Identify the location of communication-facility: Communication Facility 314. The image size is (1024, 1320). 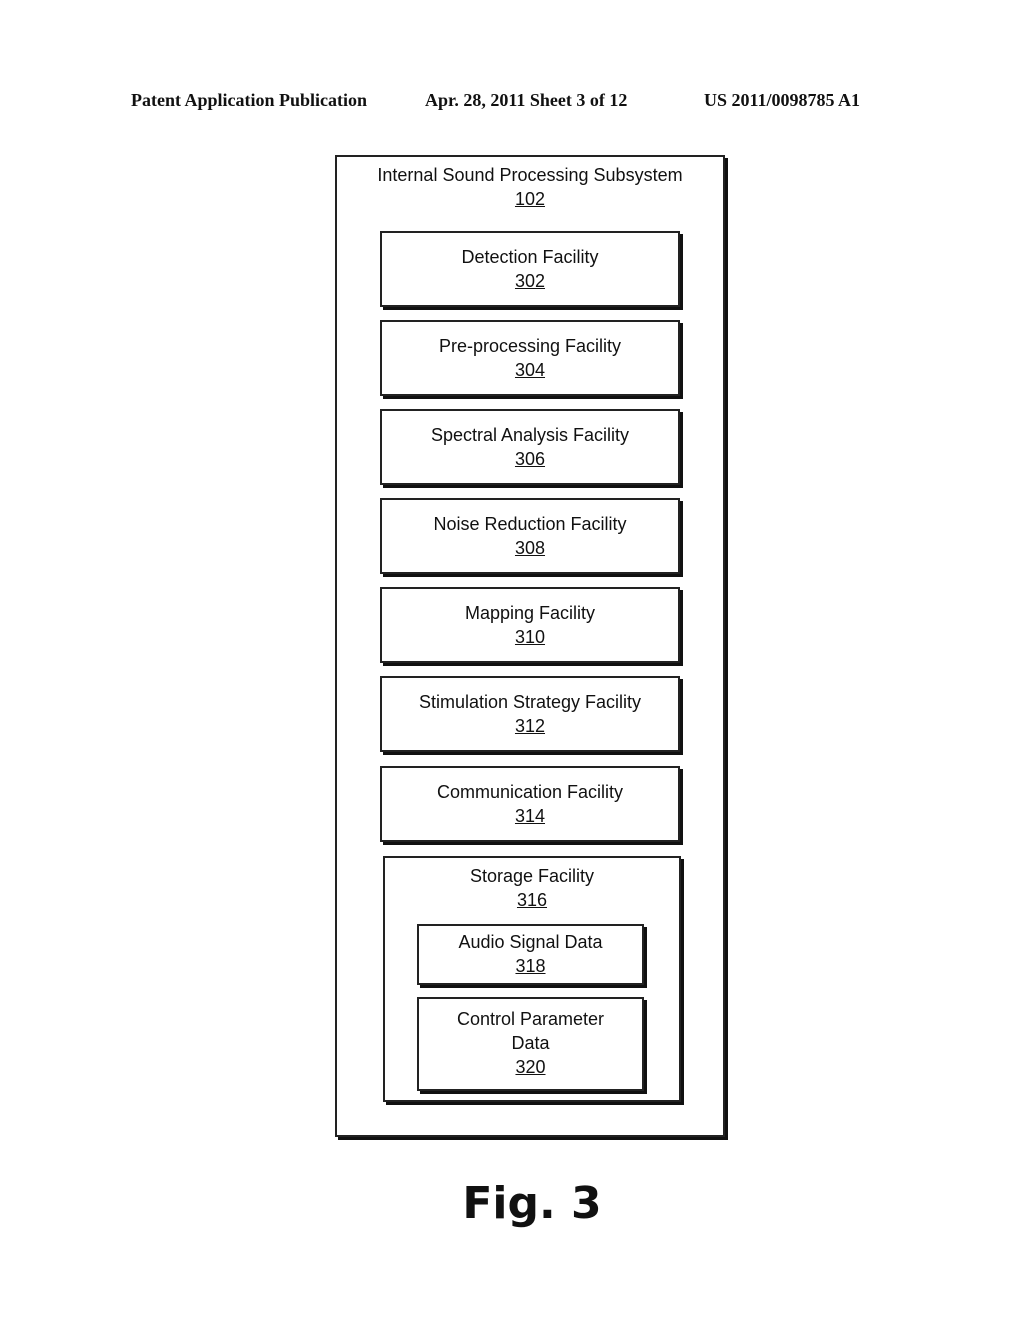
(530, 804).